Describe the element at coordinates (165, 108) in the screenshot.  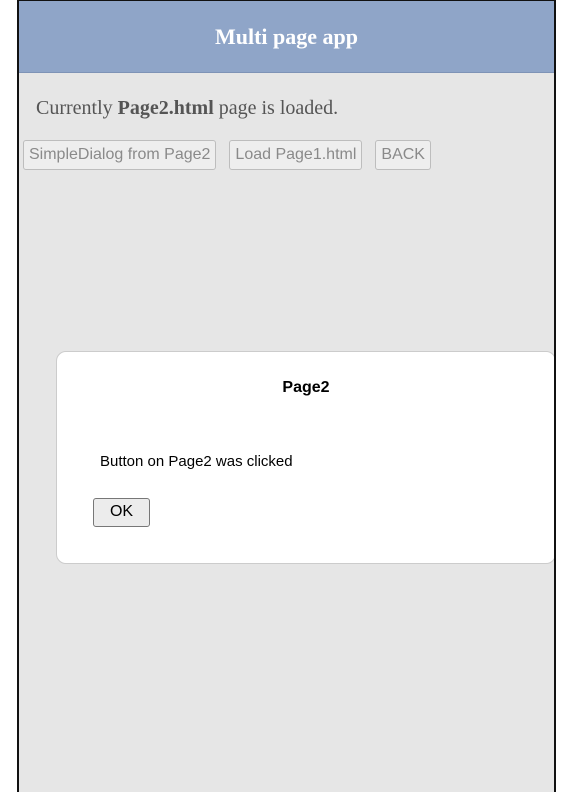
I see `status-page-name: Page2.html` at that location.